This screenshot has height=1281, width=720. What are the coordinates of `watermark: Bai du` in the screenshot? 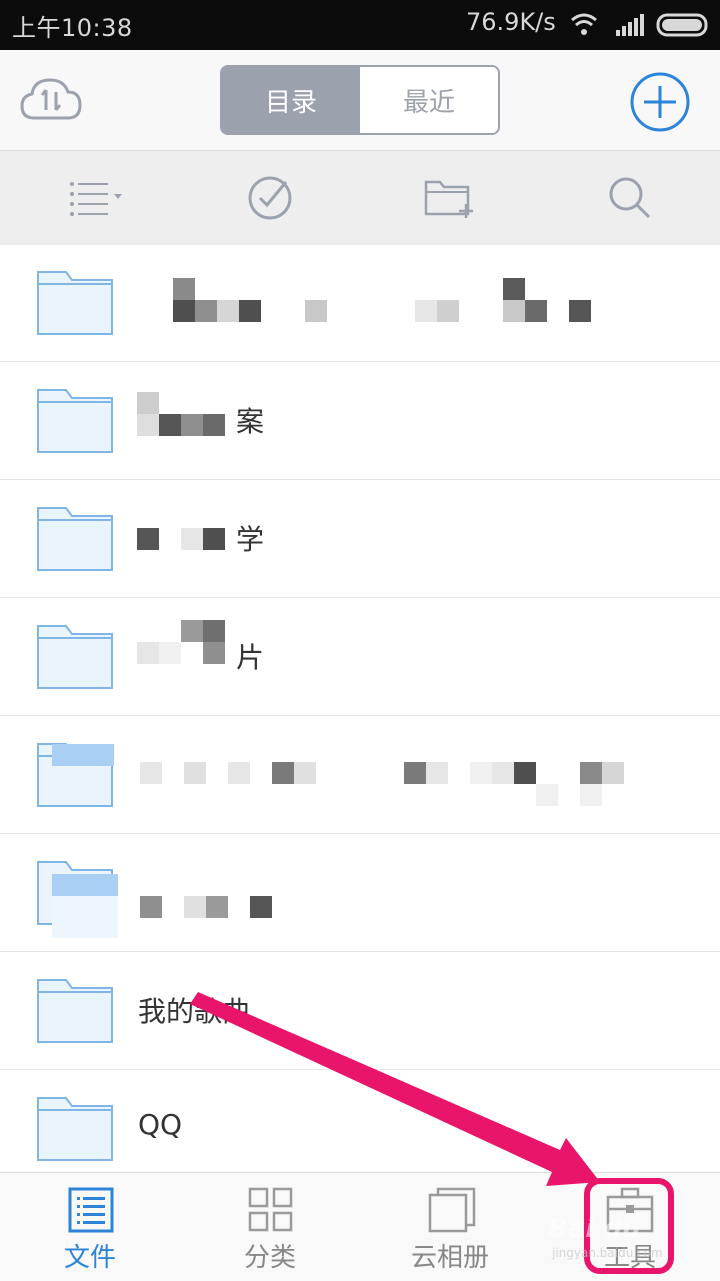 It's located at (594, 1229).